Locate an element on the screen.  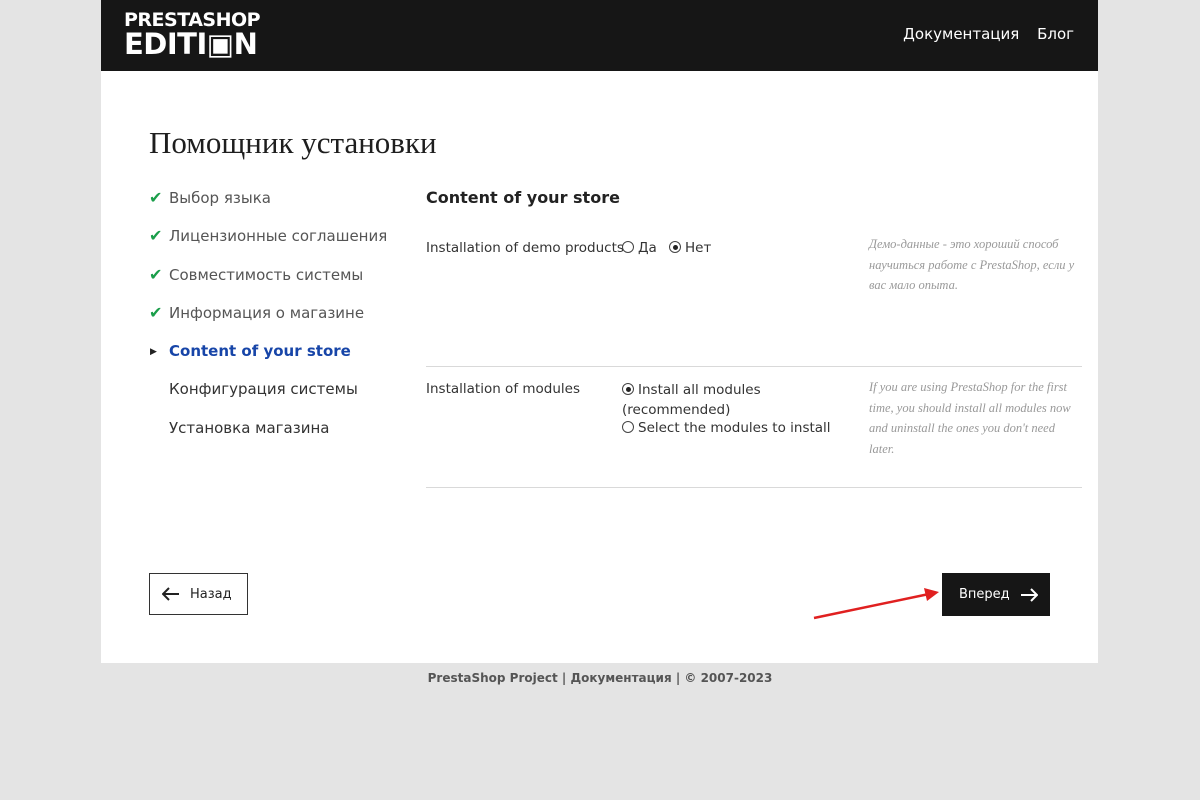
step-store-install: Установка магазина is located at coordinates (279, 437).